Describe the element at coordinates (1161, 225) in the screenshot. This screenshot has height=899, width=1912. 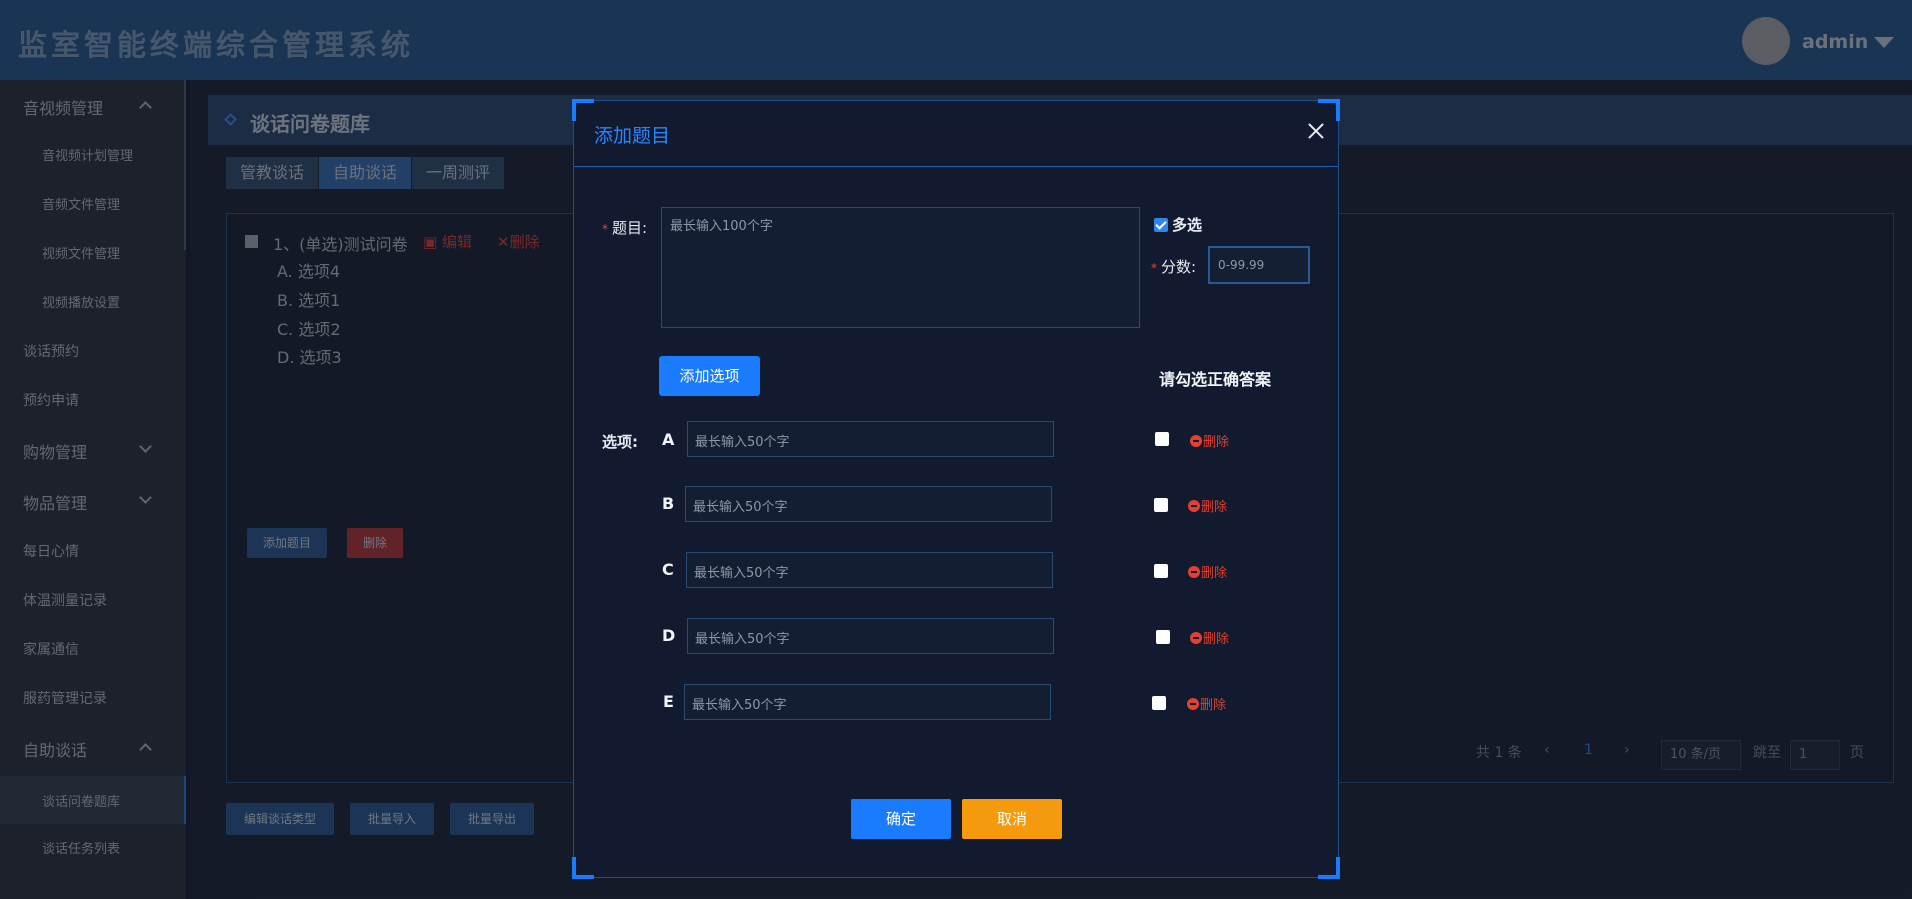
I see `multi-select-checkbox` at that location.